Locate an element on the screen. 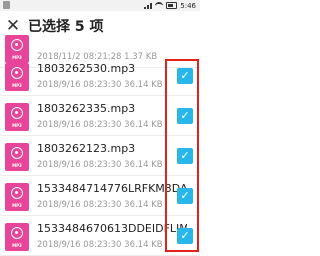 Image resolution: width=320 pixels, height=256 pixels. notification-icon is located at coordinates (6, 5).